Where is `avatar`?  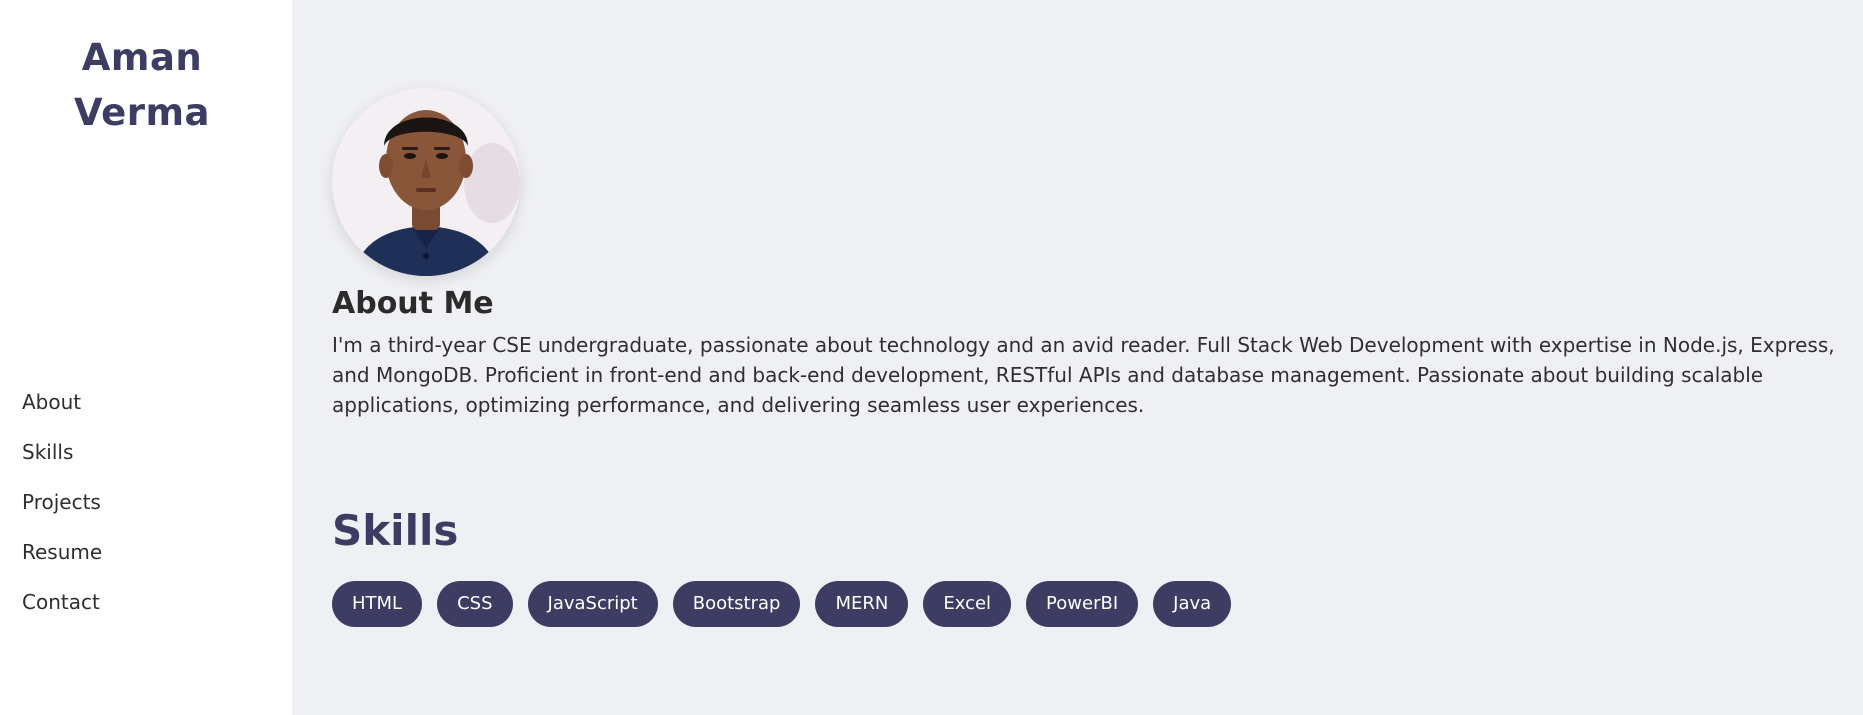 avatar is located at coordinates (426, 182).